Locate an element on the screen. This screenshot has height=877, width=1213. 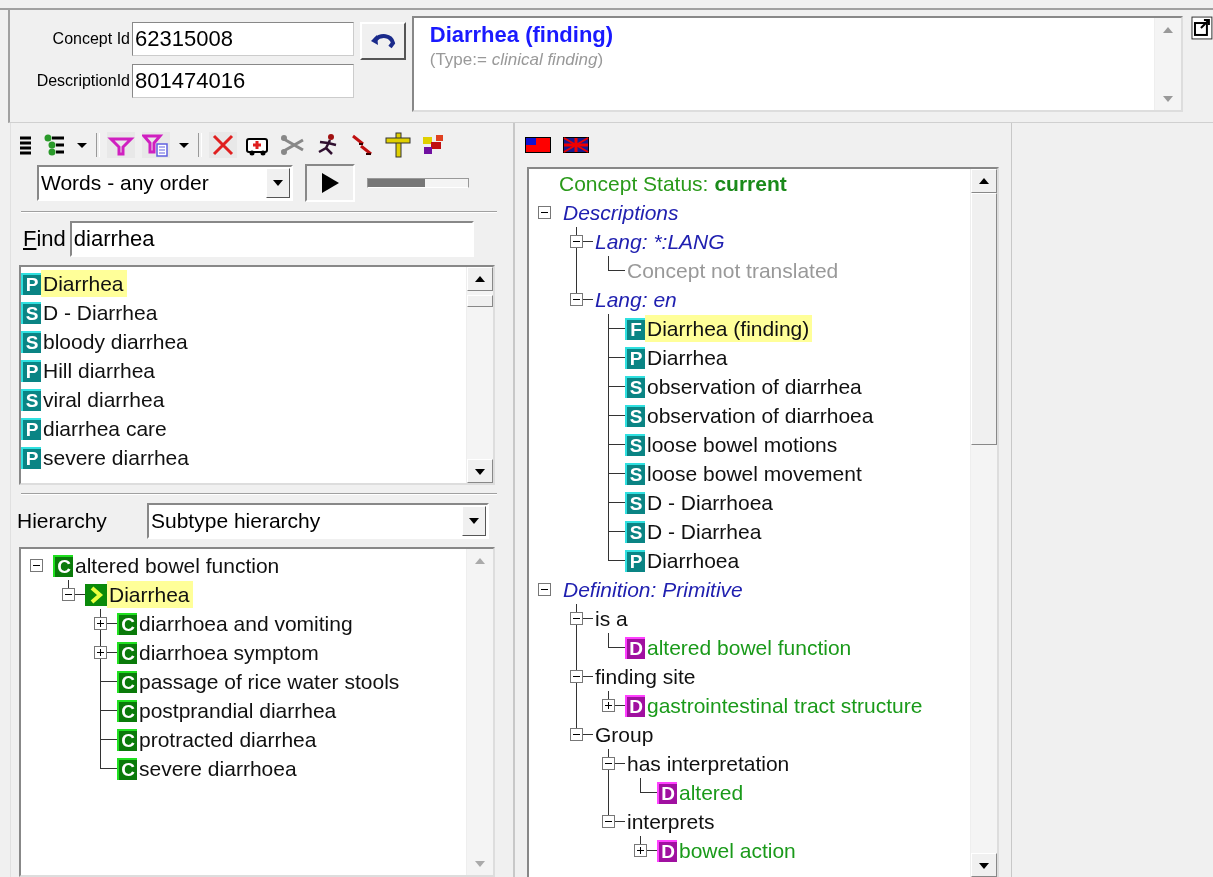
details-item: S D - Diarrhoea is located at coordinates (749, 502).